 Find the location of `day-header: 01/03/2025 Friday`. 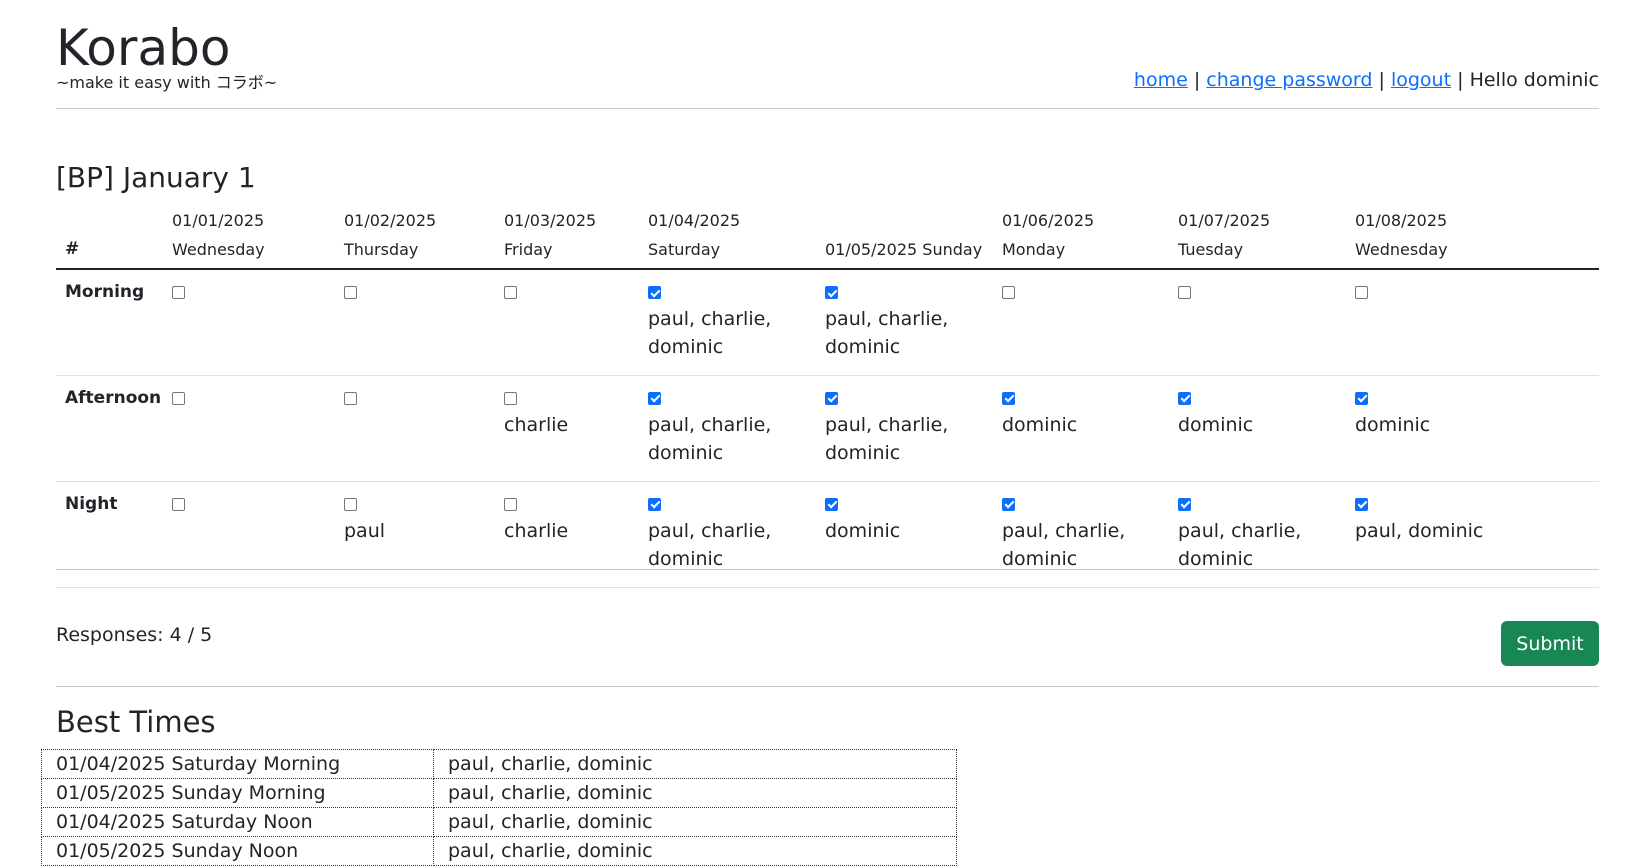

day-header: 01/03/2025 Friday is located at coordinates (567, 238).